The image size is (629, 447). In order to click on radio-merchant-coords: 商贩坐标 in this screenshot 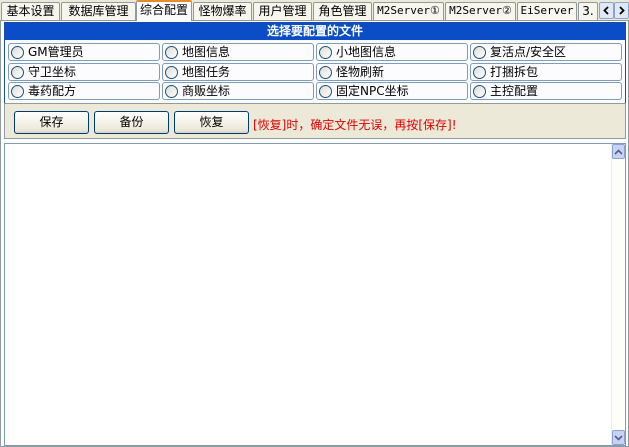, I will do `click(238, 91)`.